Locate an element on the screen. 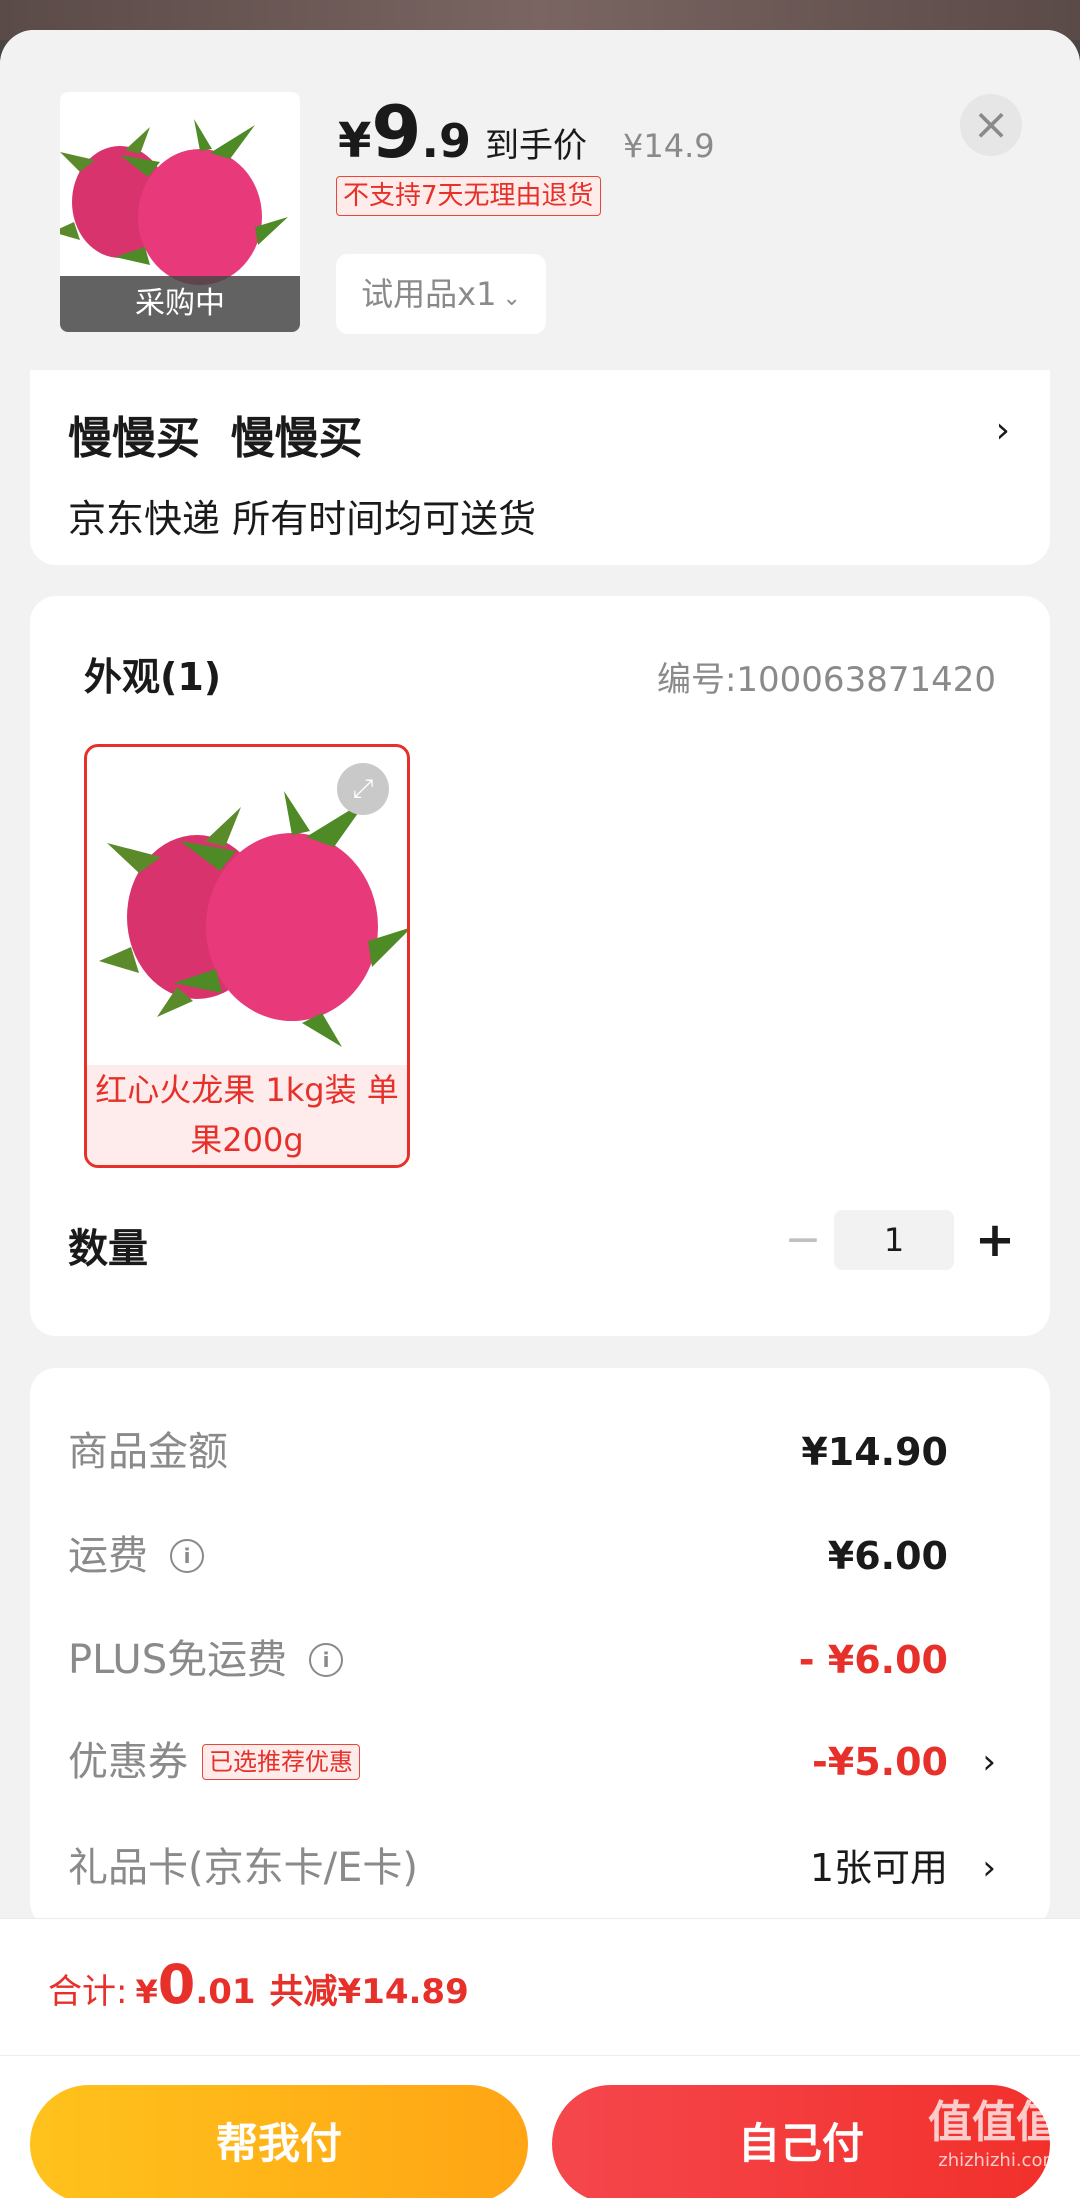 The width and height of the screenshot is (1080, 2198). price-row: ¥ 9 .9 到手价 ¥14.9 is located at coordinates (526, 132).